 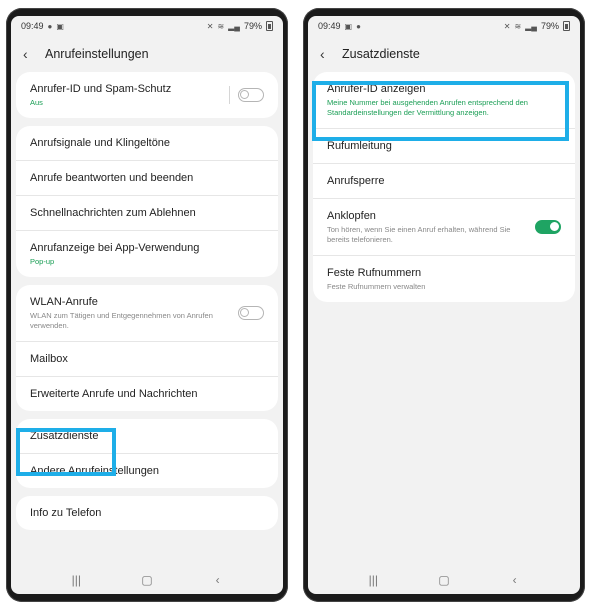 I want to click on setting-title: Anklopfen, so click(x=351, y=216).